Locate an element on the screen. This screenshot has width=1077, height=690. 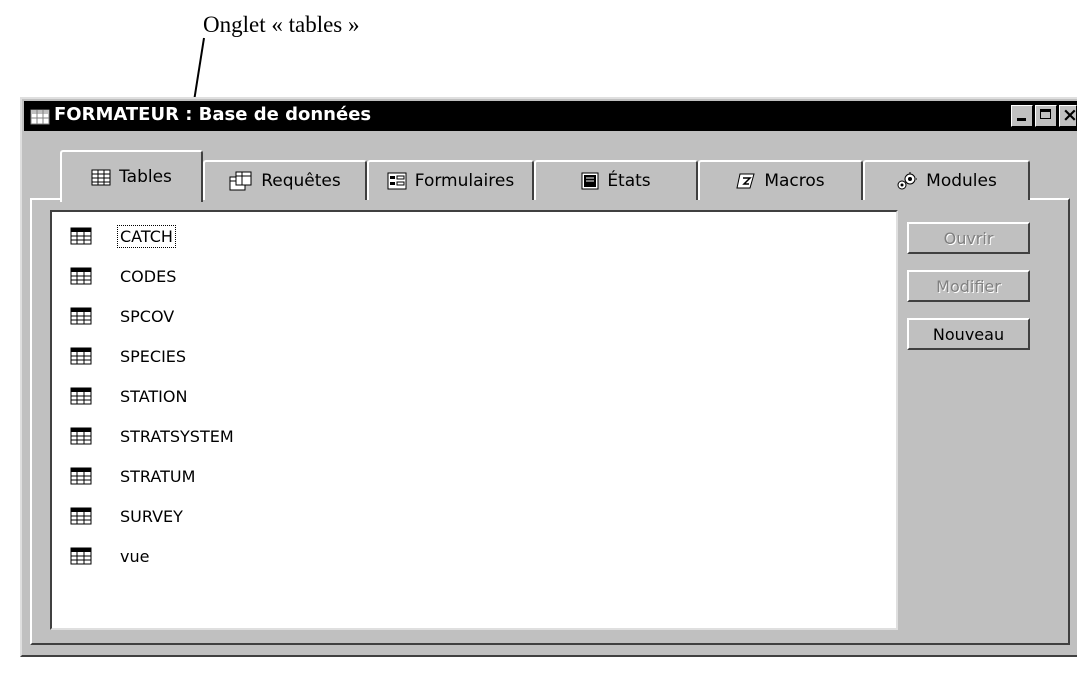
database-icon is located at coordinates (40, 117).